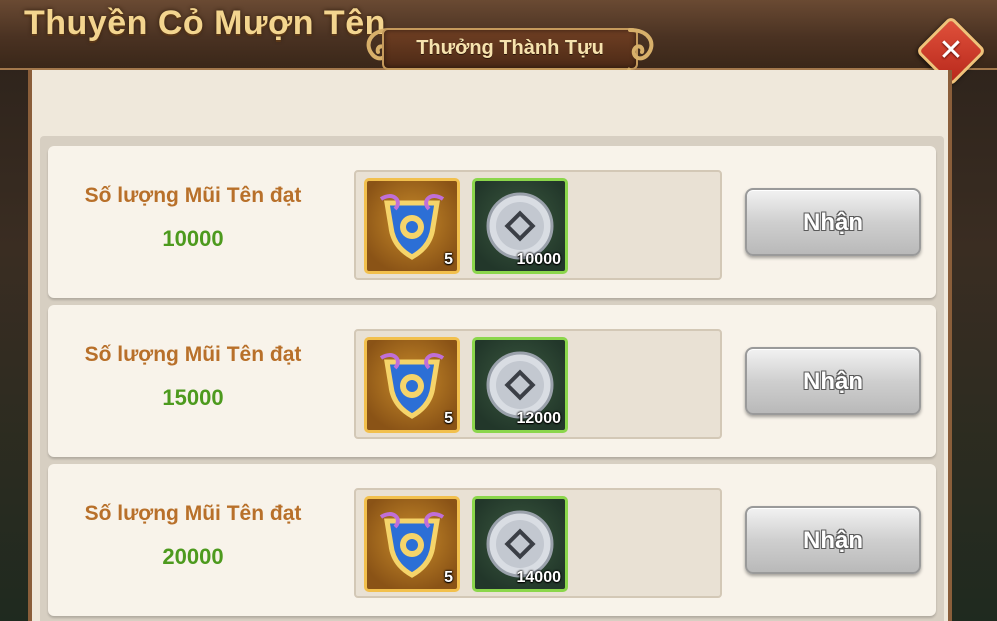 The width and height of the screenshot is (997, 621). I want to click on row-target-value: 15000, so click(193, 397).